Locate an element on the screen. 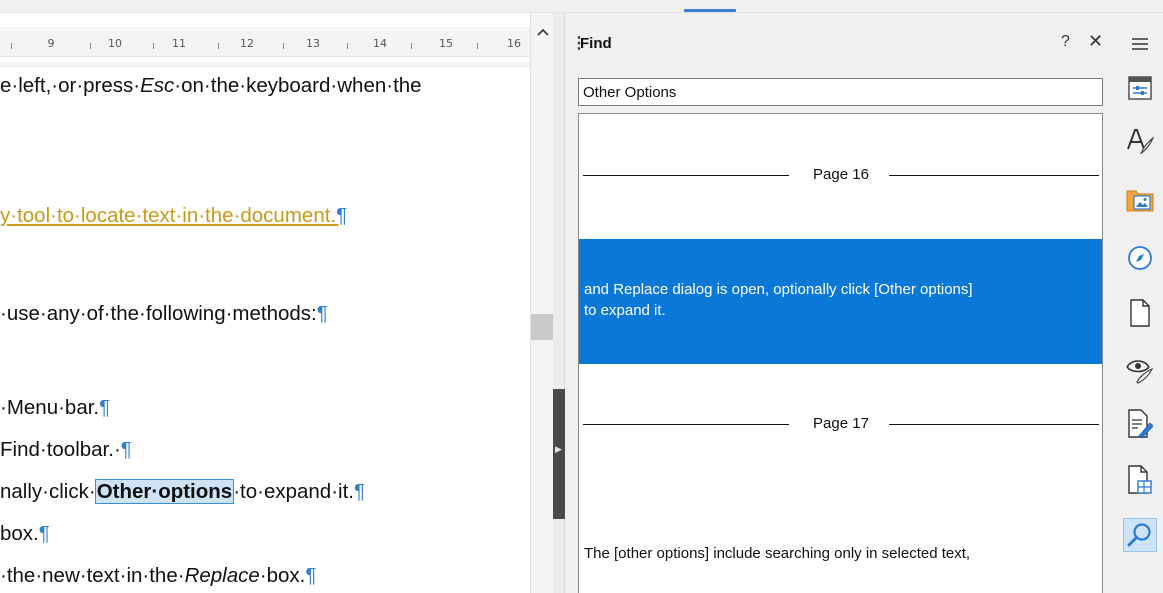  ruler-number: 13 is located at coordinates (313, 43).